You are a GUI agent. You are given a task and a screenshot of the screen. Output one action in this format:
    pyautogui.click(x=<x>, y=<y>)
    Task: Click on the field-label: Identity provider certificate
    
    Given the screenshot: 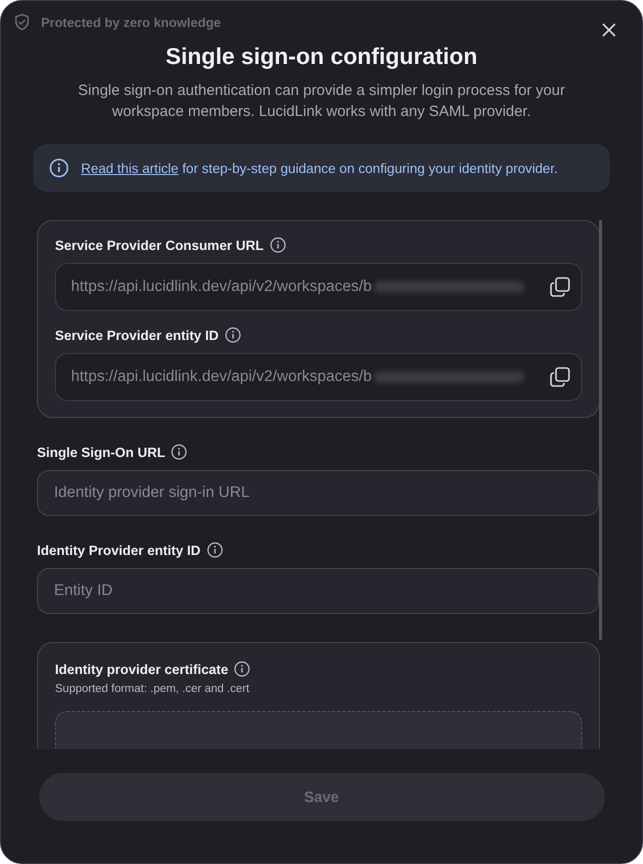 What is the action you would take?
    pyautogui.click(x=141, y=669)
    